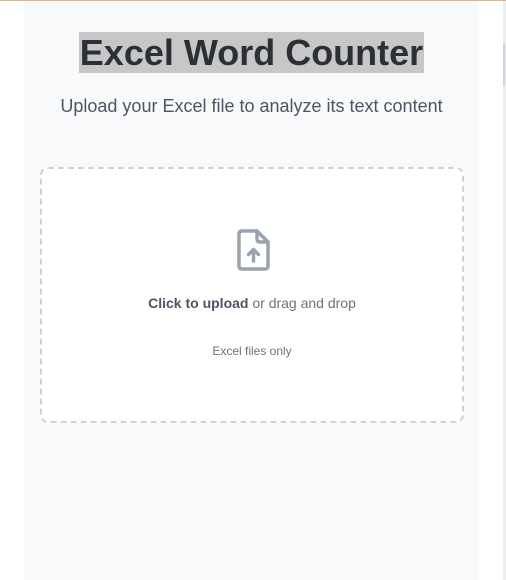 Image resolution: width=506 pixels, height=580 pixels. What do you see at coordinates (251, 52) in the screenshot?
I see `page-title: Excel Word Counter` at bounding box center [251, 52].